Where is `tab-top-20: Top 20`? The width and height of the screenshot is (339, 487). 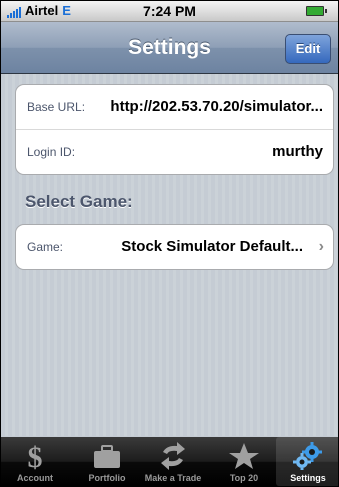 tab-top-20: Top 20 is located at coordinates (244, 461).